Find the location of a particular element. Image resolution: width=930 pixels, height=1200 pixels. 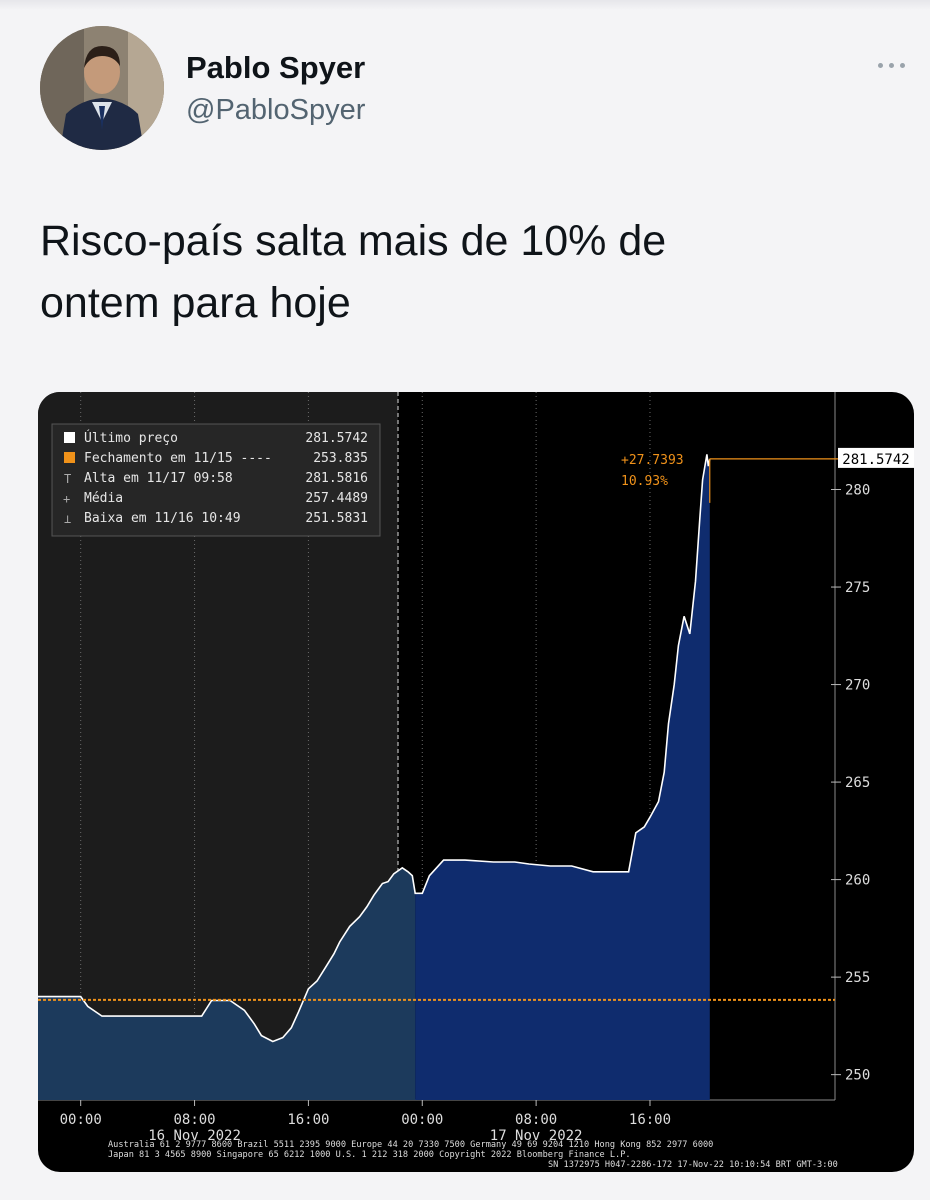

legend-row-value: 281.5816 is located at coordinates (336, 478).